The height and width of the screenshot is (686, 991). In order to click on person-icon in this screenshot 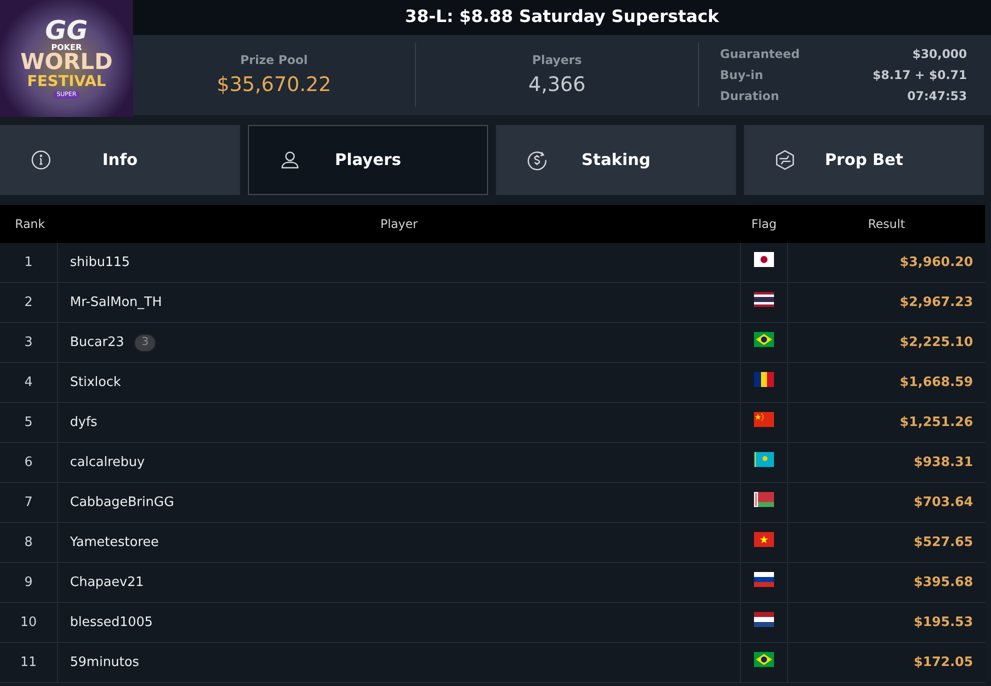, I will do `click(290, 160)`.